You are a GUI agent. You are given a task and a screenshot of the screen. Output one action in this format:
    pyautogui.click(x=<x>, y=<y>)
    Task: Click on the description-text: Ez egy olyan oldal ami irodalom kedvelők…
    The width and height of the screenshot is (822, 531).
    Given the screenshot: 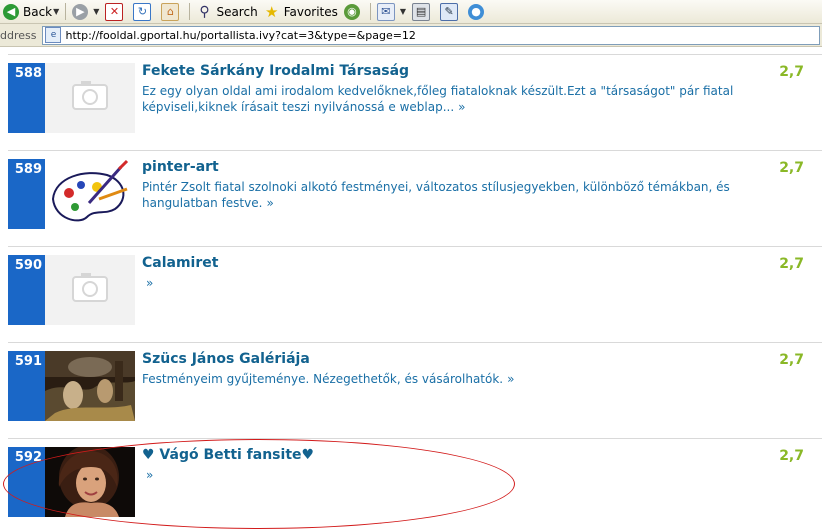 What is the action you would take?
    pyautogui.click(x=438, y=99)
    